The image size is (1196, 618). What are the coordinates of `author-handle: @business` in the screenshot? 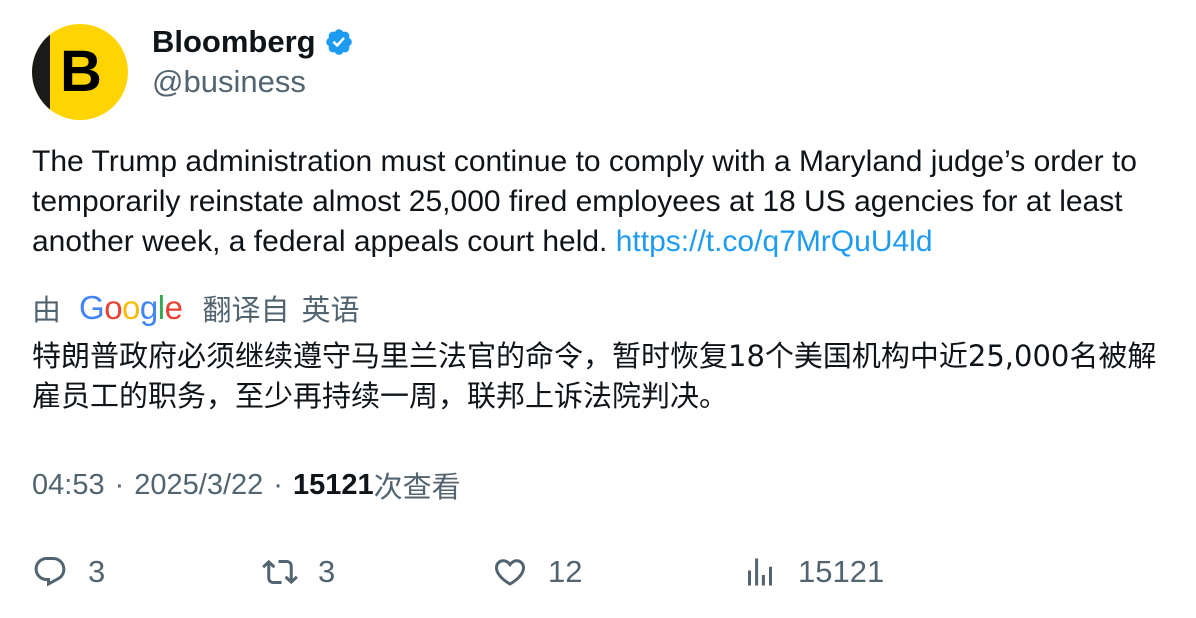 It's located at (229, 82).